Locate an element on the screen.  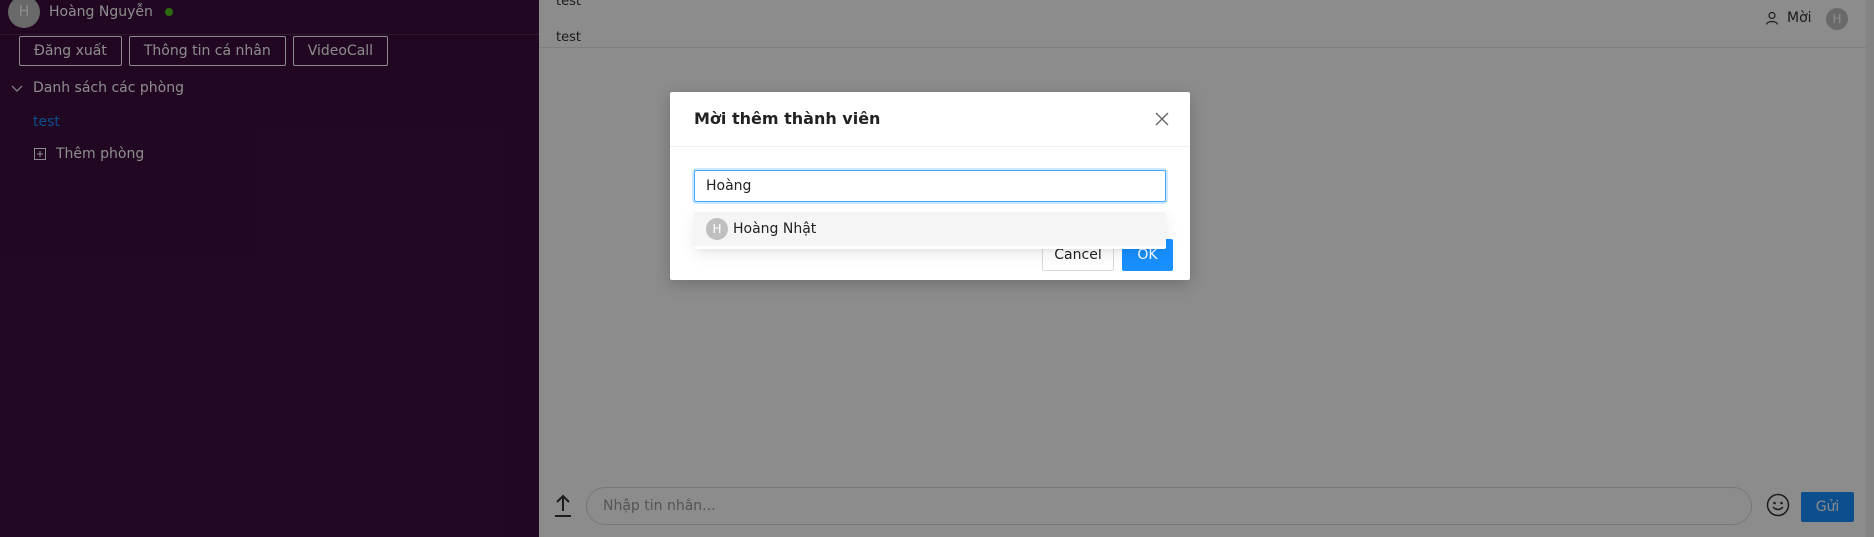
member-suggestion-dropdown: H Hoàng Nhật is located at coordinates (930, 229).